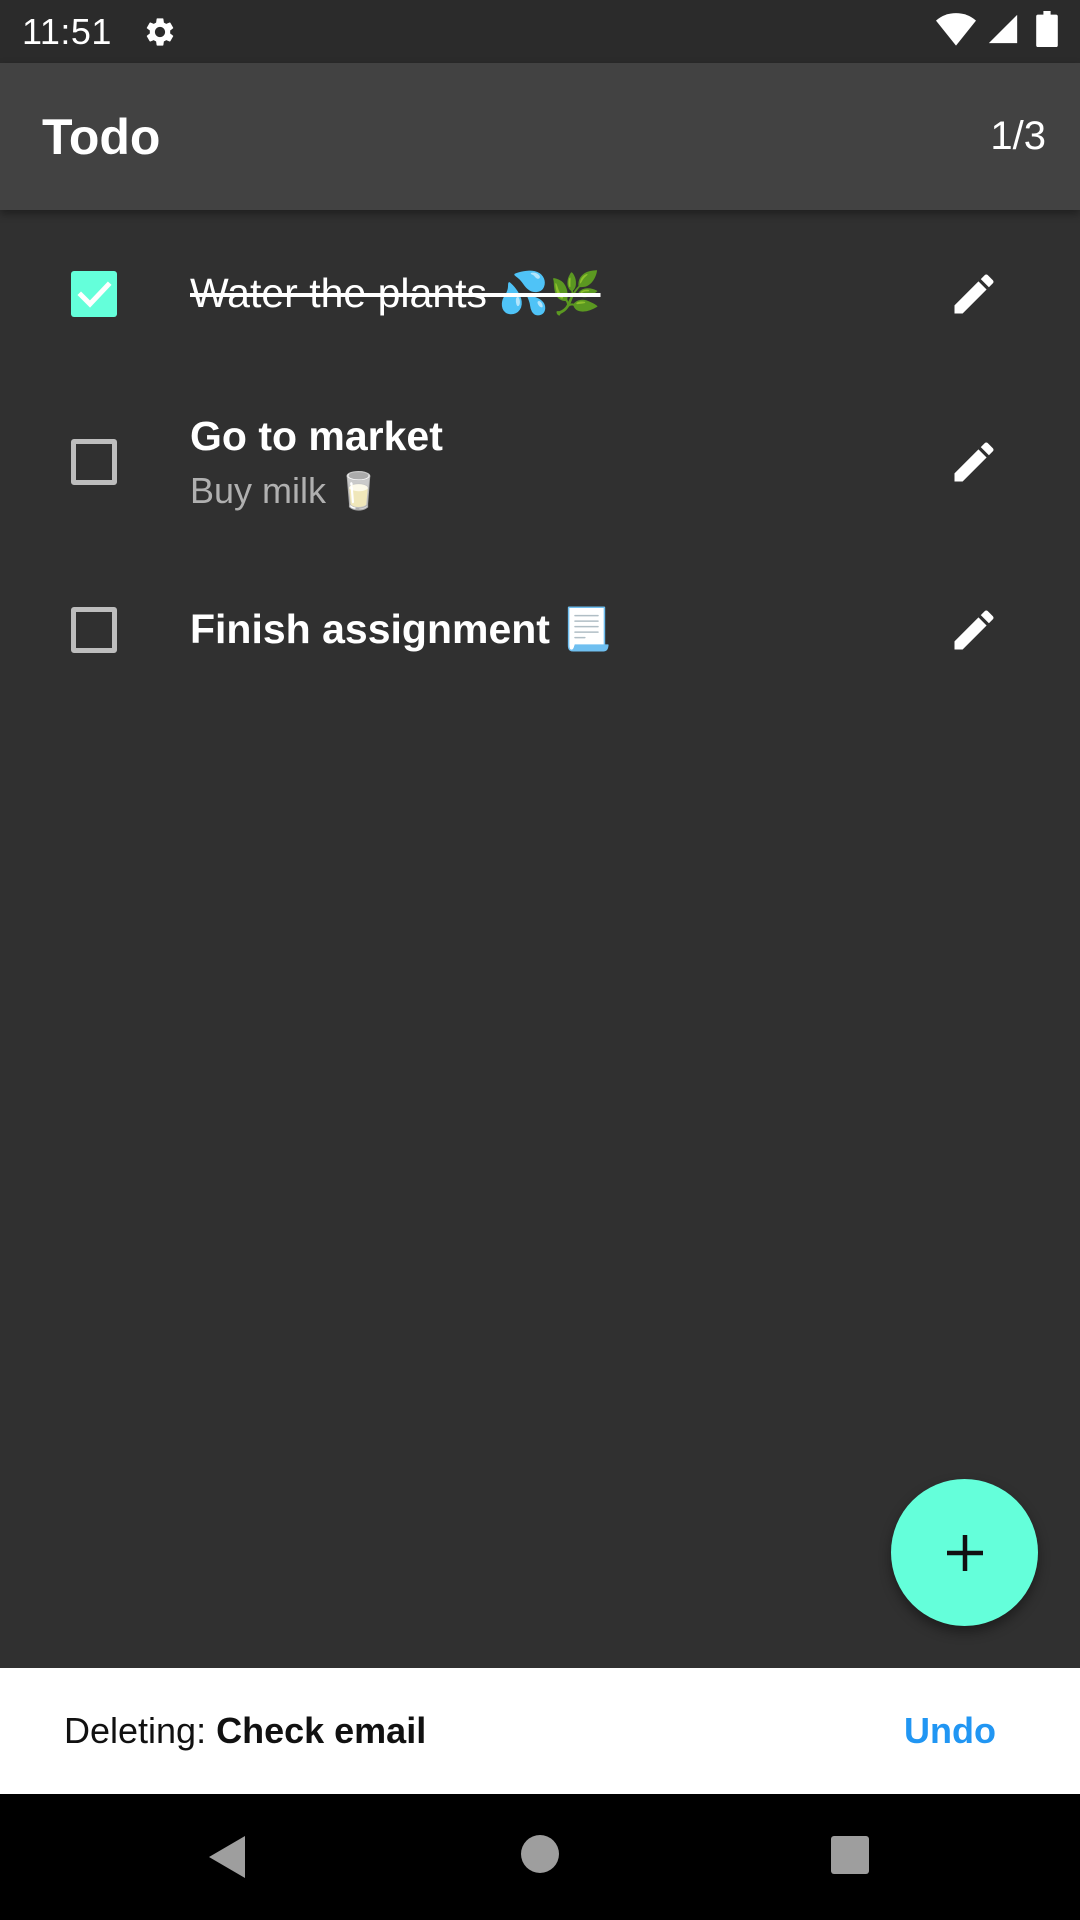 Image resolution: width=1080 pixels, height=1920 pixels. I want to click on app-bar: Todo 1/3, so click(540, 136).